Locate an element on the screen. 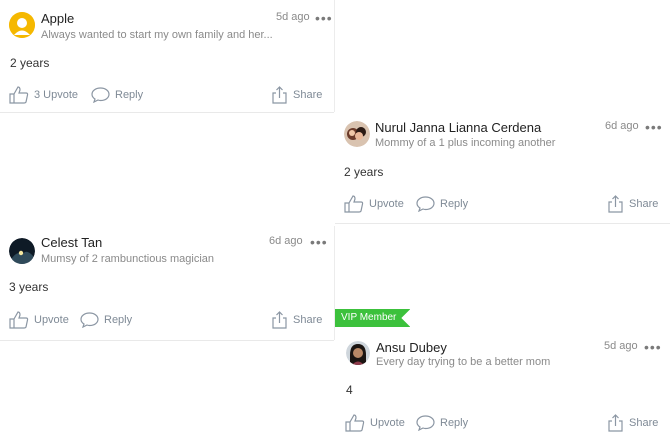 The image size is (670, 445). upvote-label: 3 Upvote is located at coordinates (56, 95).